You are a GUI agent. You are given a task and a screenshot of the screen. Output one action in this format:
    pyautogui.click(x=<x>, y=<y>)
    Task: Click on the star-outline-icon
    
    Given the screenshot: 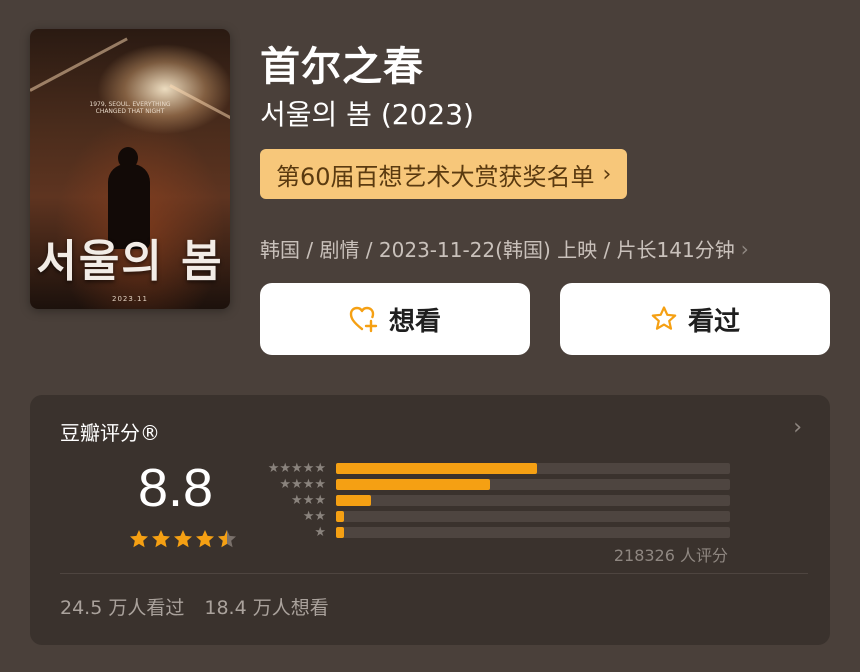 What is the action you would take?
    pyautogui.click(x=664, y=319)
    